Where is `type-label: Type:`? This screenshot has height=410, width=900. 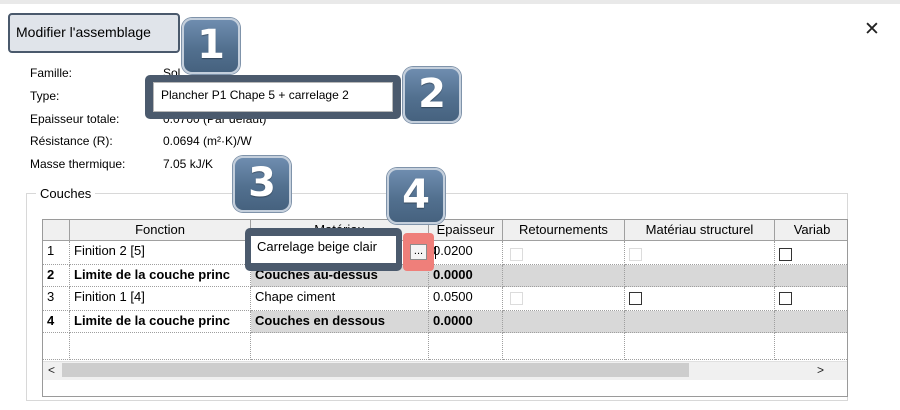 type-label: Type: is located at coordinates (45, 96).